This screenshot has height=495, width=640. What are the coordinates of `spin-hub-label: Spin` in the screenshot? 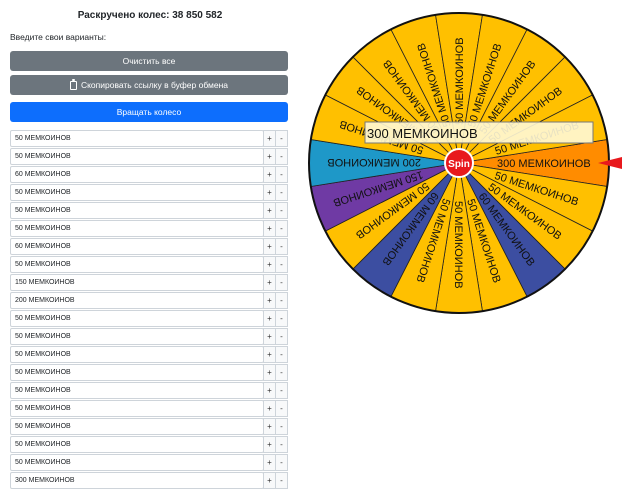 It's located at (459, 164).